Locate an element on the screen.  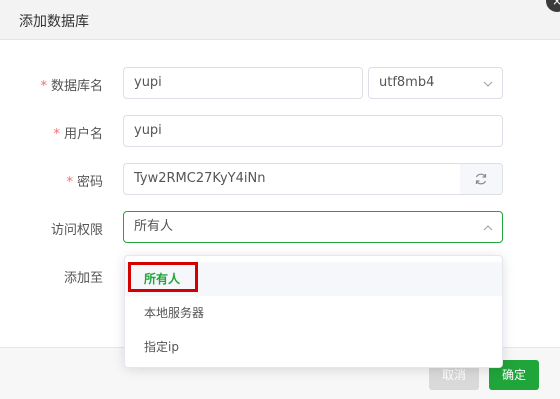
access-value: 所有人 is located at coordinates (154, 226).